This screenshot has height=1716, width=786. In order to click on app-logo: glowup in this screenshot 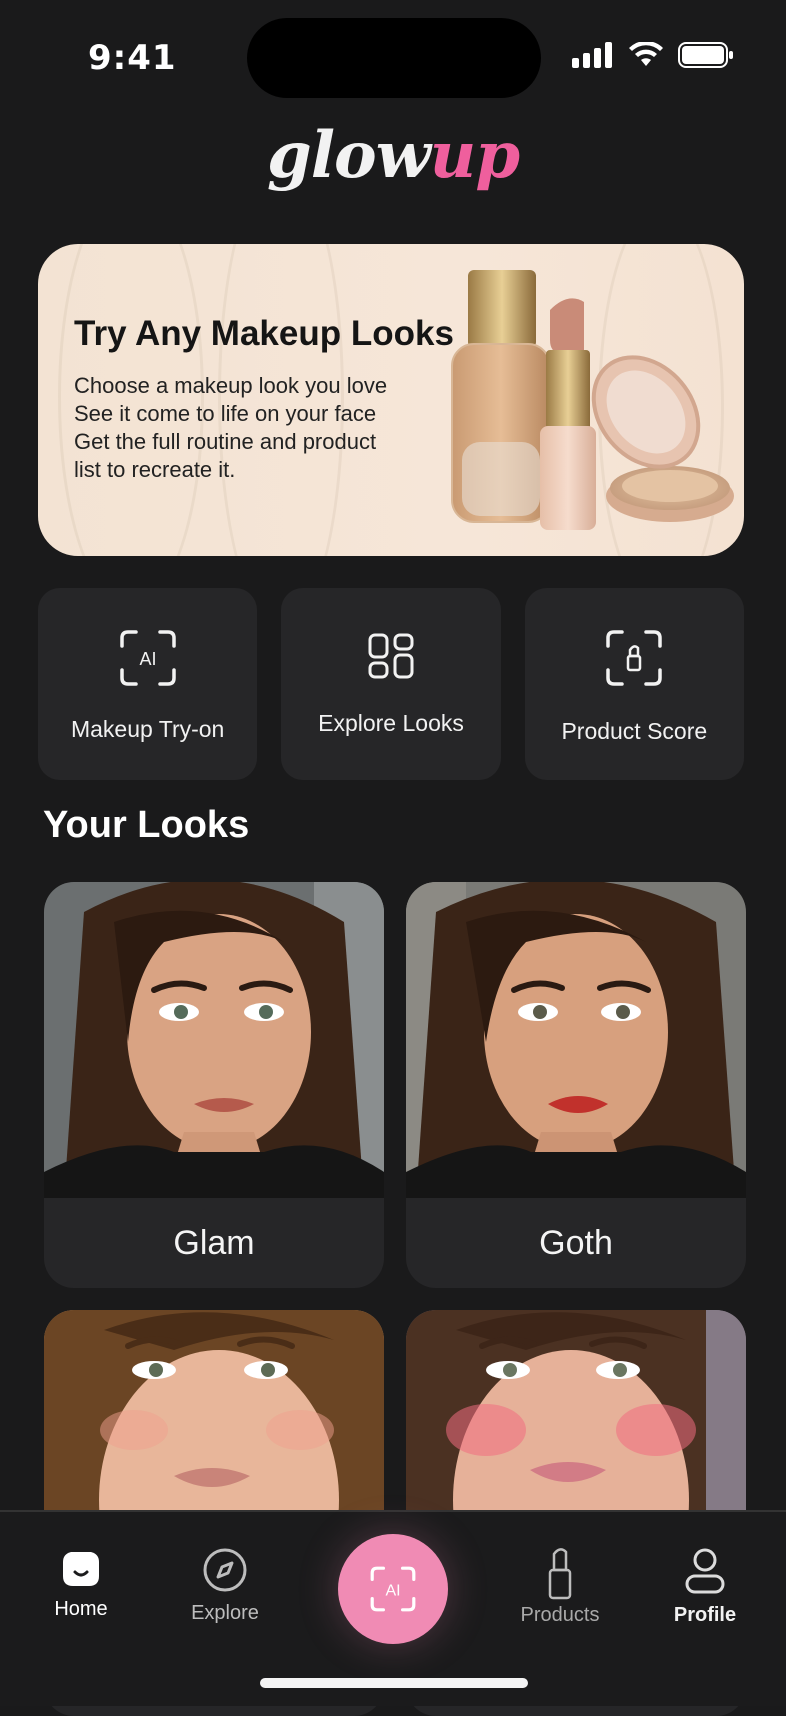, I will do `click(393, 155)`.